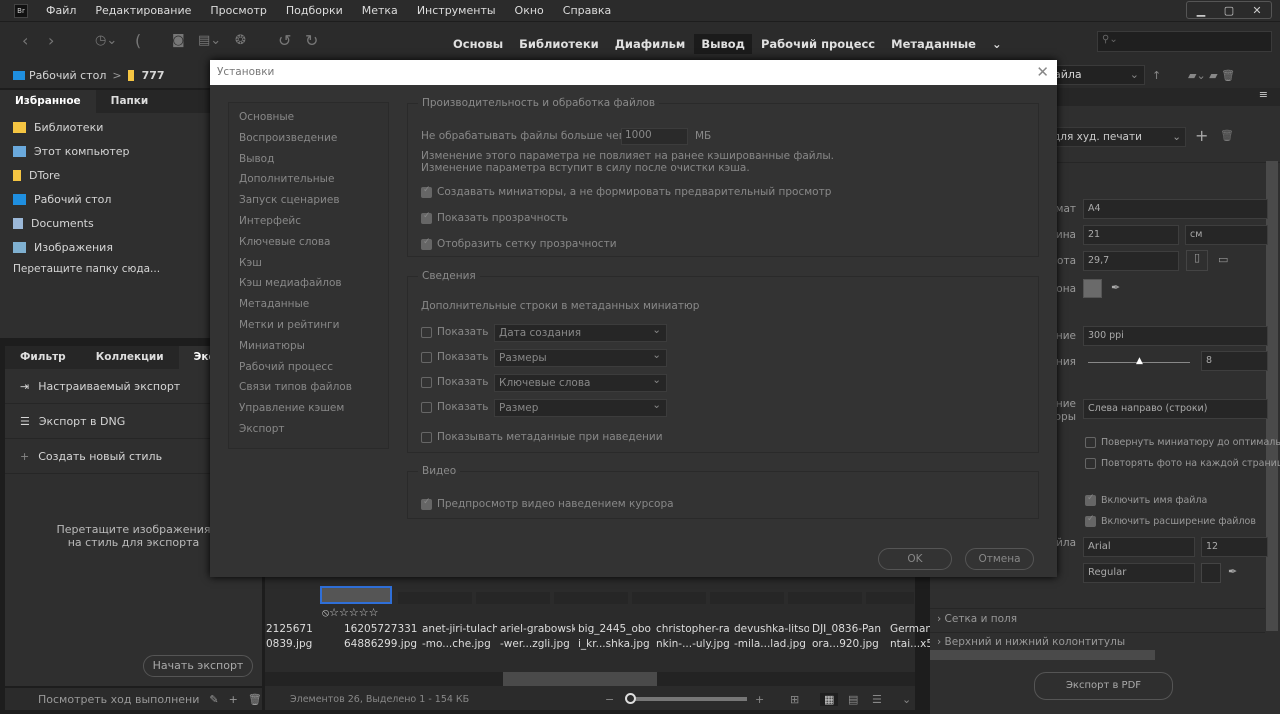 The image size is (1280, 714). I want to click on tab-filter: Фильтр, so click(43, 357).